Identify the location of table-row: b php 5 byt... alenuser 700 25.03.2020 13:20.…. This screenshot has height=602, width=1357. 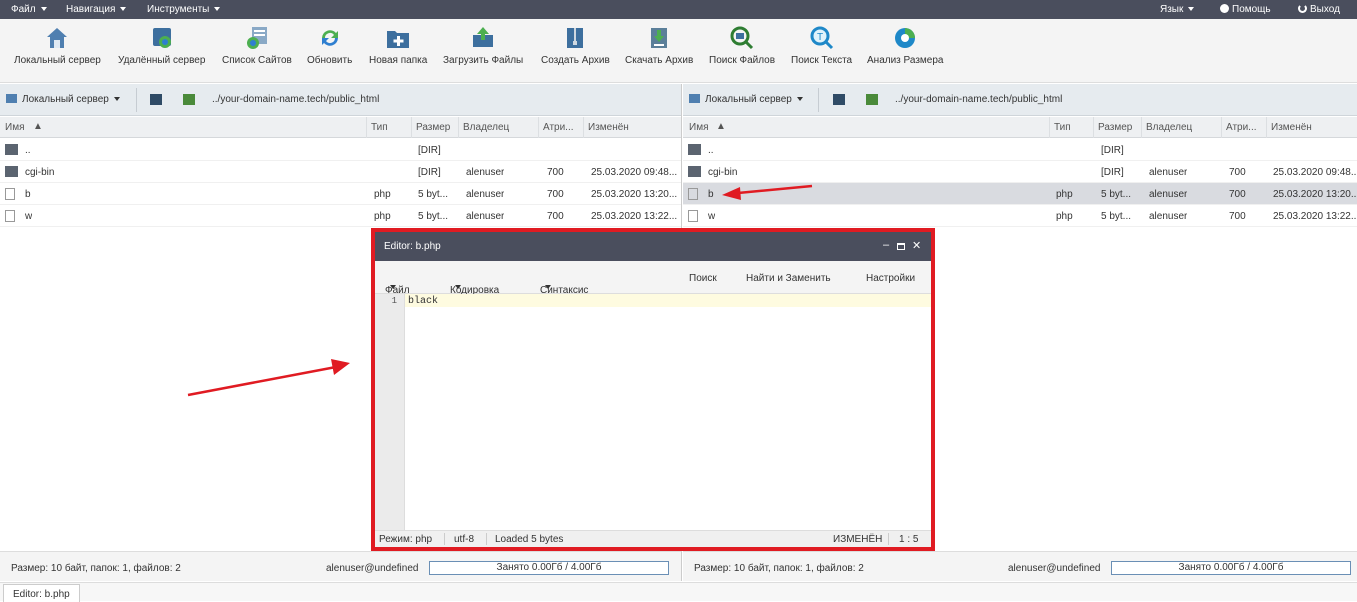
(340, 194).